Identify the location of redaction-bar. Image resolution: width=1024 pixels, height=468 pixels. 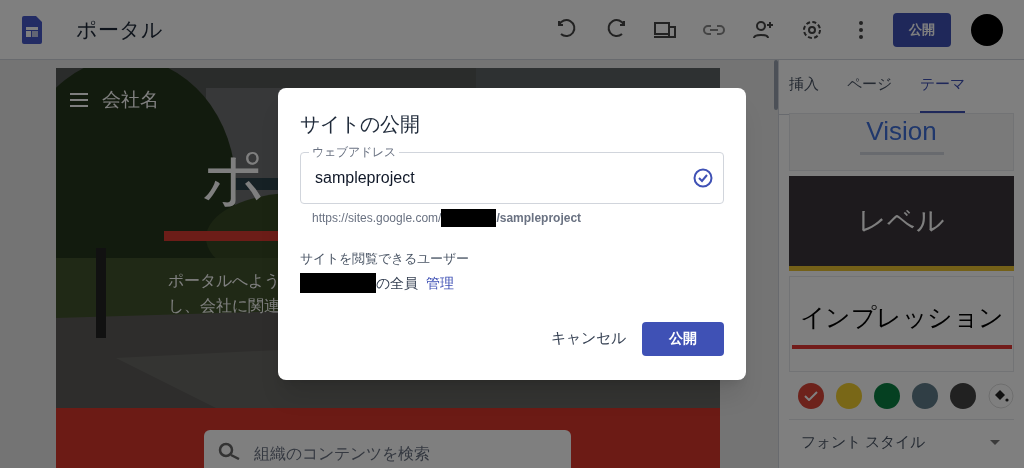
(469, 218).